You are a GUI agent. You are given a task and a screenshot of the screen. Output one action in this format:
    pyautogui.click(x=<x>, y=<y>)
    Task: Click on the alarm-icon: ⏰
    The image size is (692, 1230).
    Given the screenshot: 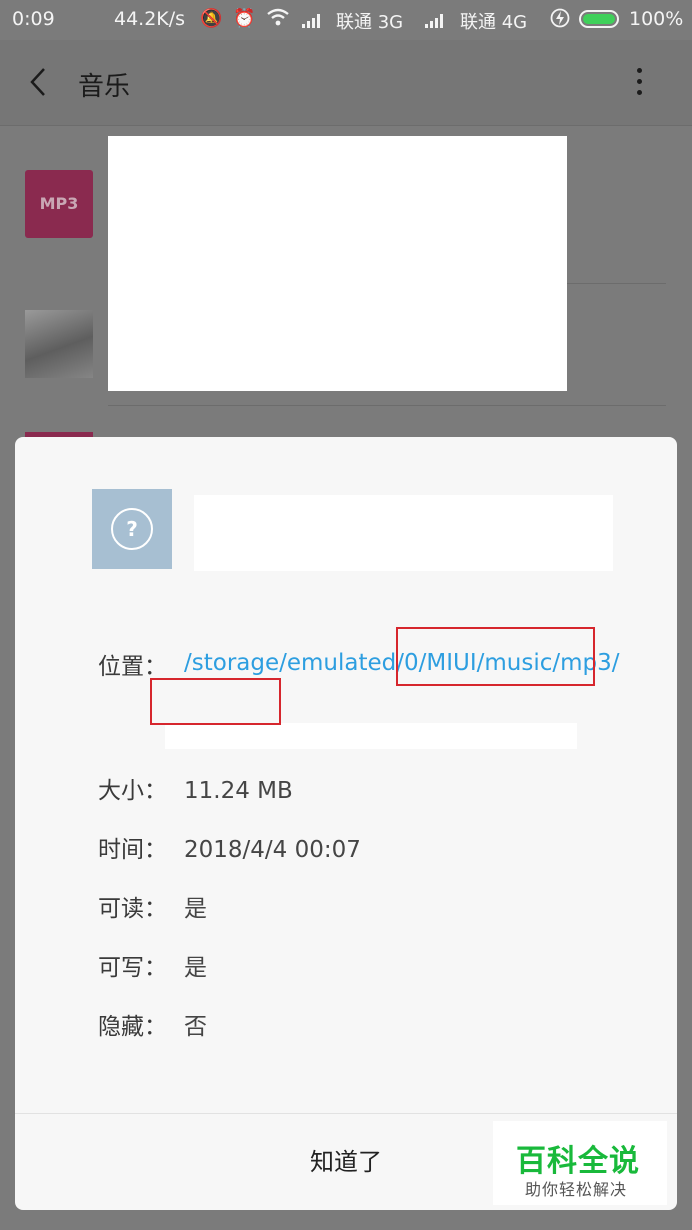 What is the action you would take?
    pyautogui.click(x=244, y=18)
    